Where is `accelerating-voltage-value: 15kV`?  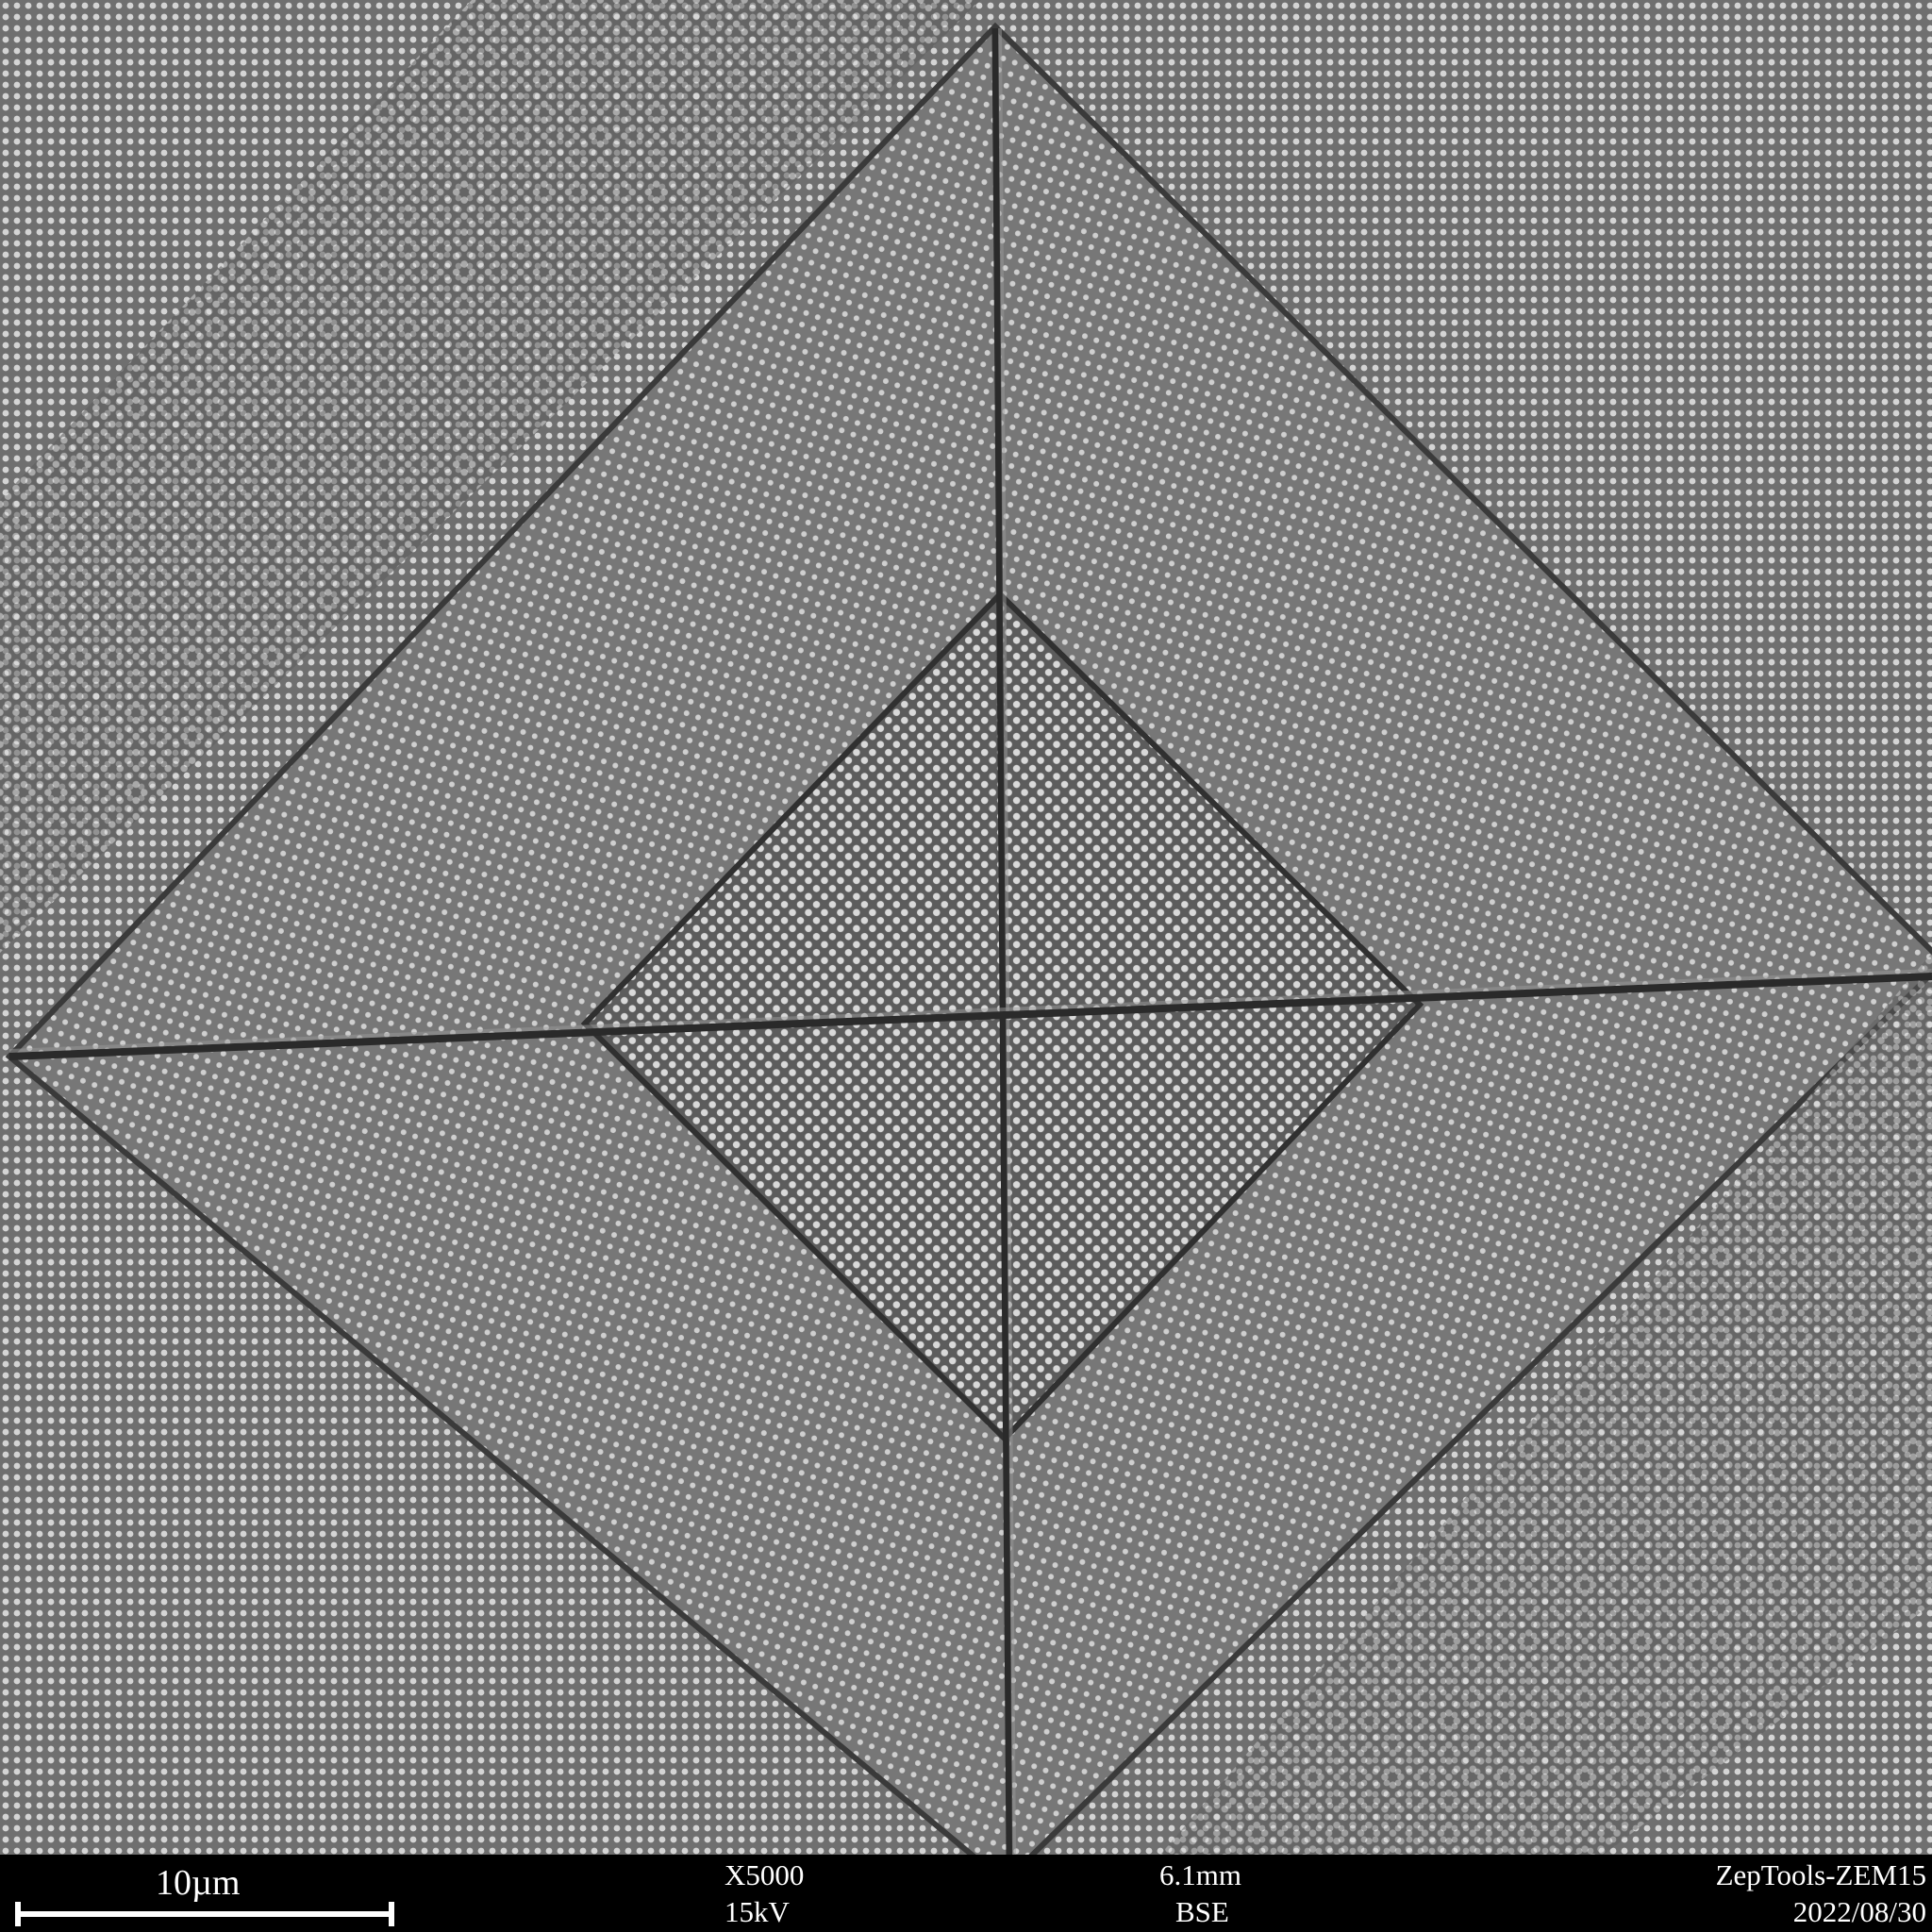
accelerating-voltage-value: 15kV is located at coordinates (757, 1912).